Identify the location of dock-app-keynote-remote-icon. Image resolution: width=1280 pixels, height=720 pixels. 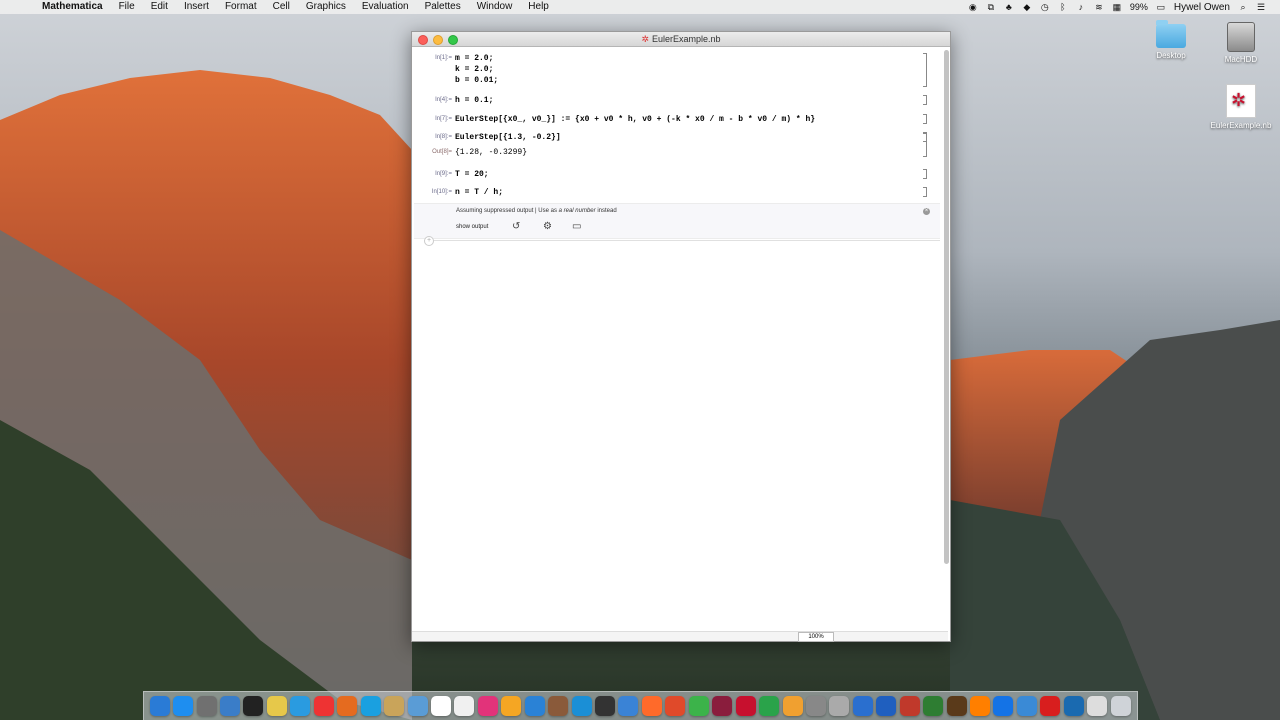
(1026, 706).